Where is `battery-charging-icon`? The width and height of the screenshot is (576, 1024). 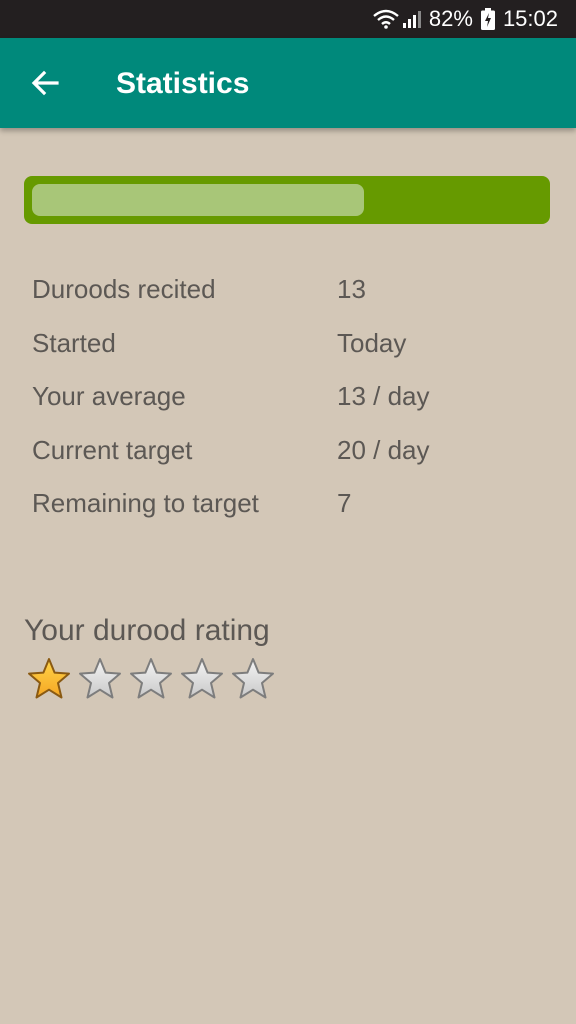
battery-charging-icon is located at coordinates (487, 19).